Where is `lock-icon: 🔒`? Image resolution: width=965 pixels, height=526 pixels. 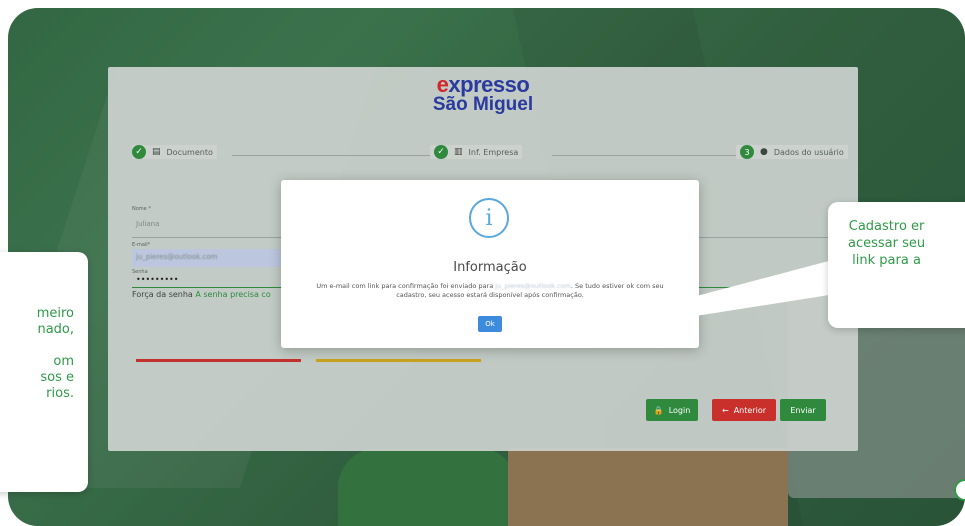 lock-icon: 🔒 is located at coordinates (658, 410).